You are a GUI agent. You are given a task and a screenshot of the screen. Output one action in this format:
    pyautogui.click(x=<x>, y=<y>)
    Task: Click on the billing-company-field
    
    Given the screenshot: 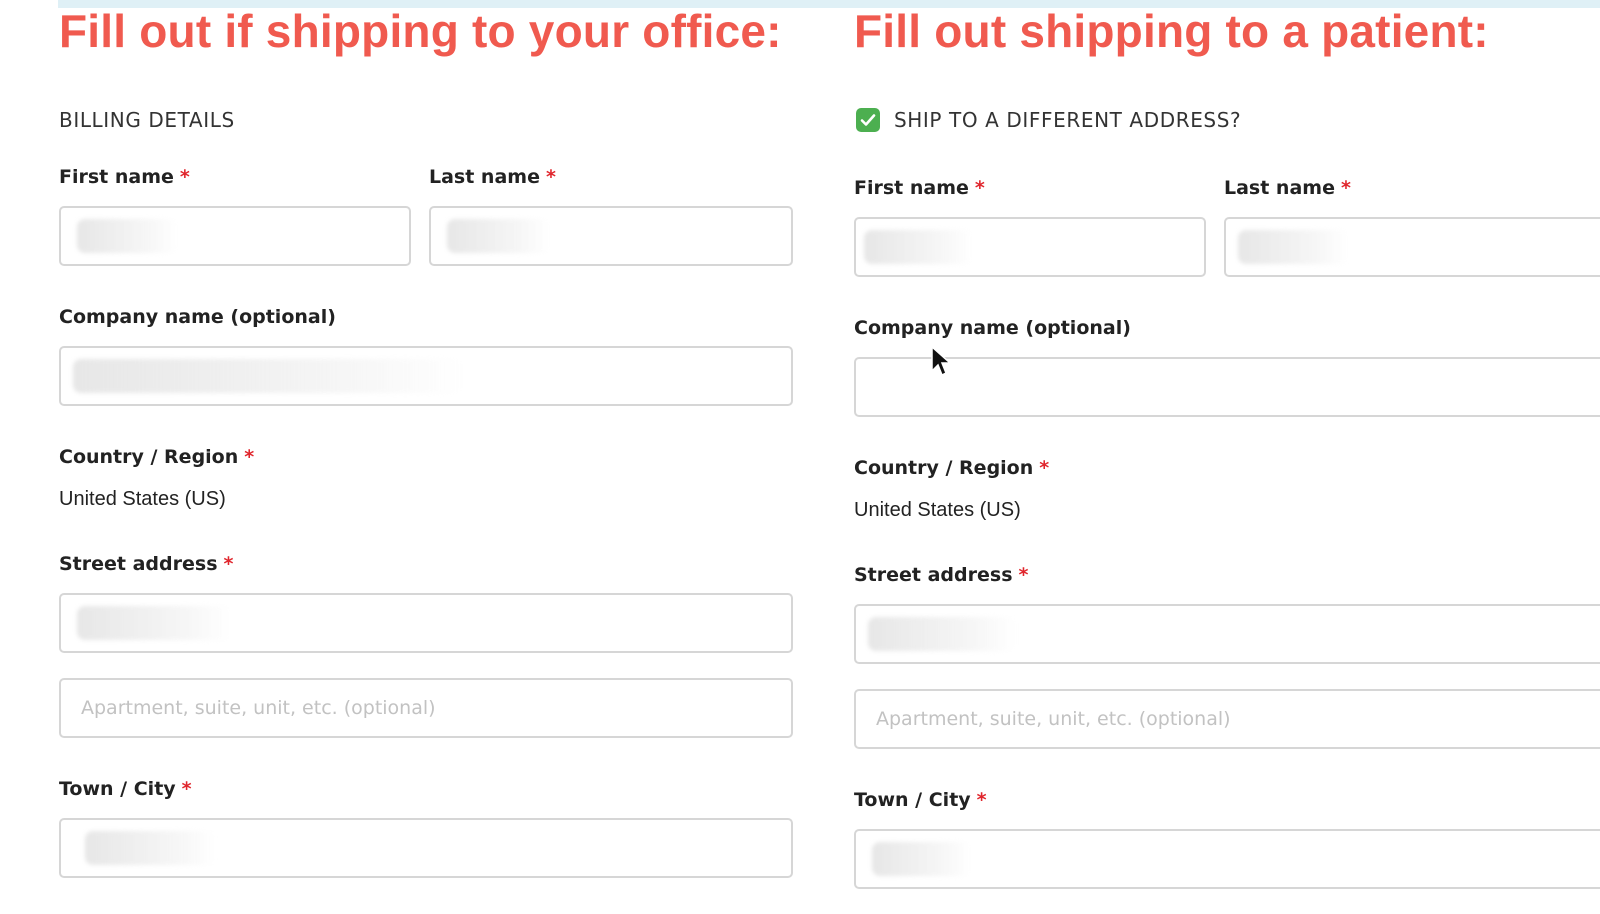 What is the action you would take?
    pyautogui.click(x=426, y=376)
    